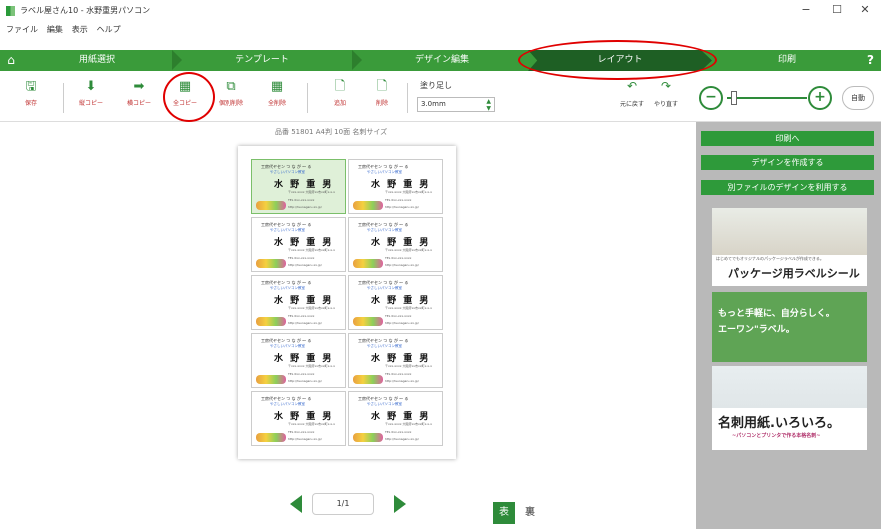  What do you see at coordinates (340, 98) in the screenshot?
I see `add-button: 🗋 追加` at bounding box center [340, 98].